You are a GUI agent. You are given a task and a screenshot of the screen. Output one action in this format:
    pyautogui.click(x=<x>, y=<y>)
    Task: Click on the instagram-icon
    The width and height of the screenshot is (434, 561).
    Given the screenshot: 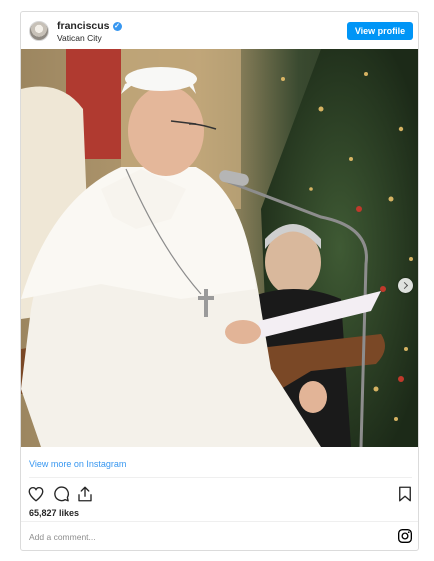 What is the action you would take?
    pyautogui.click(x=405, y=536)
    